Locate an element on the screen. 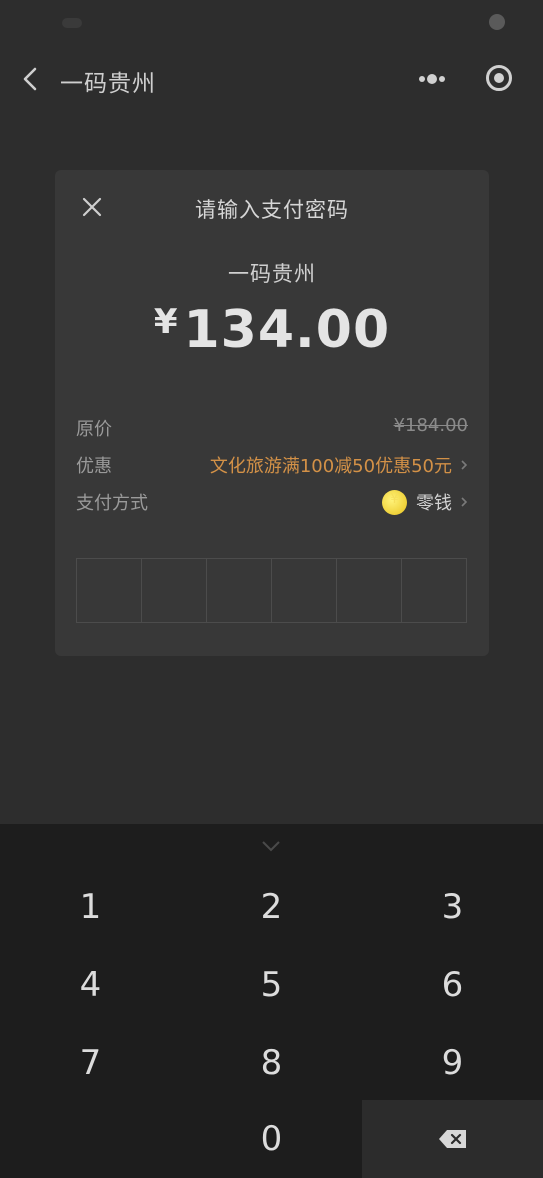 Image resolution: width=543 pixels, height=1178 pixels. backspace-icon is located at coordinates (452, 1139).